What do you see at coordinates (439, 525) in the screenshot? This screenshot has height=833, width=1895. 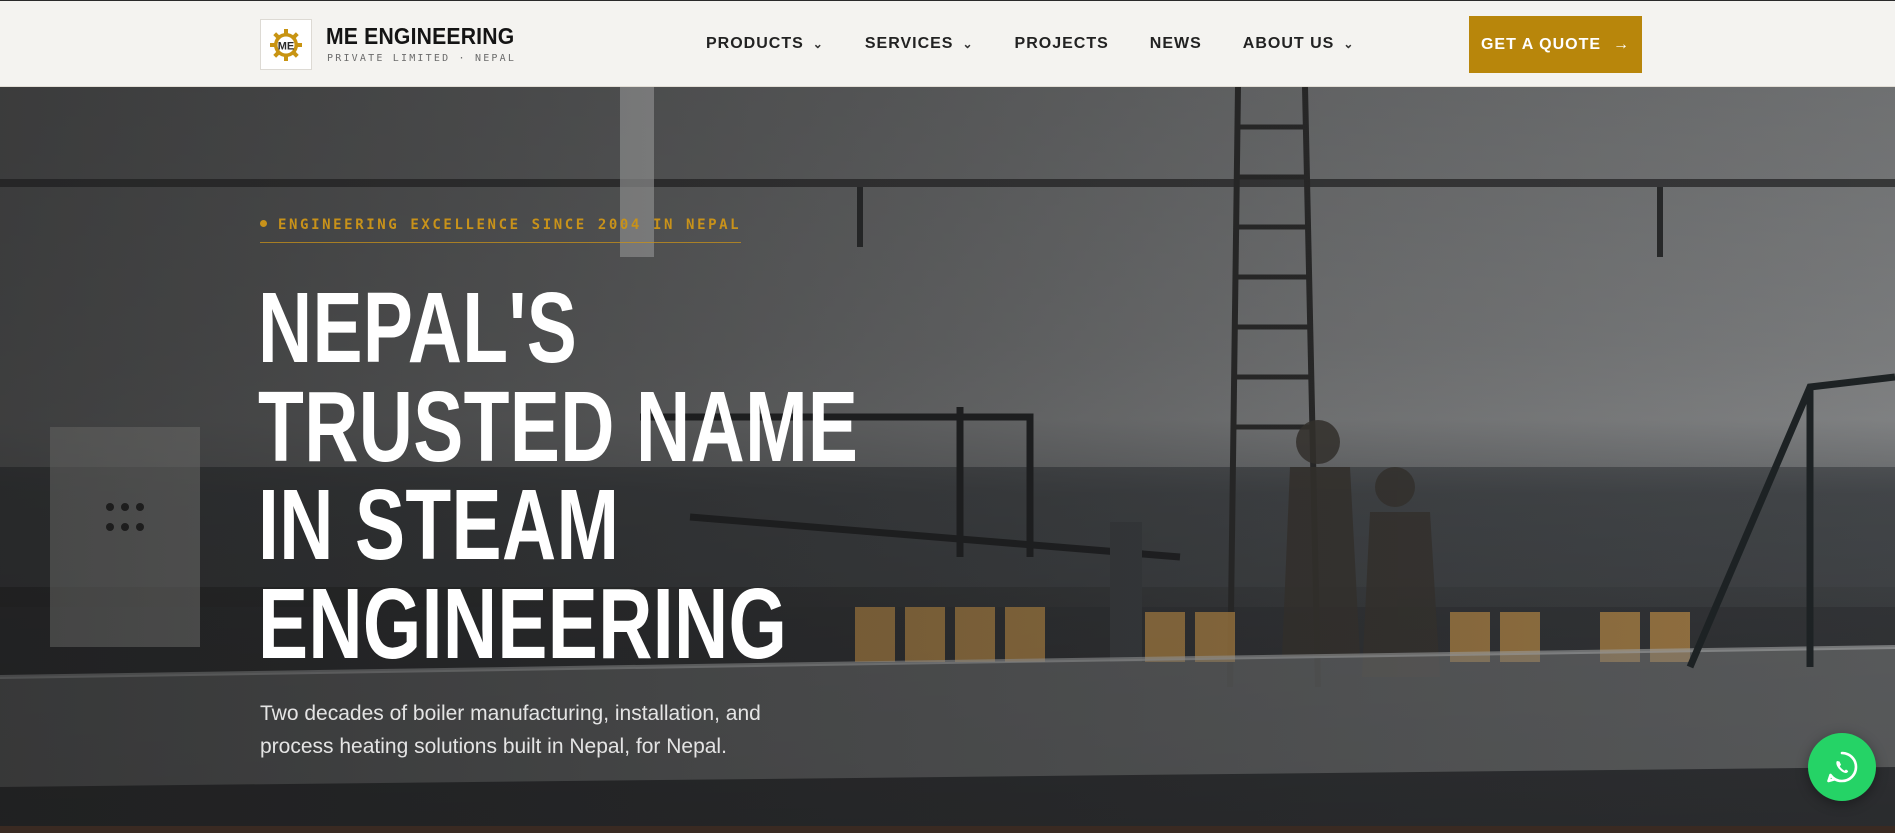 I see `hero-headline-line: IN STEAM` at bounding box center [439, 525].